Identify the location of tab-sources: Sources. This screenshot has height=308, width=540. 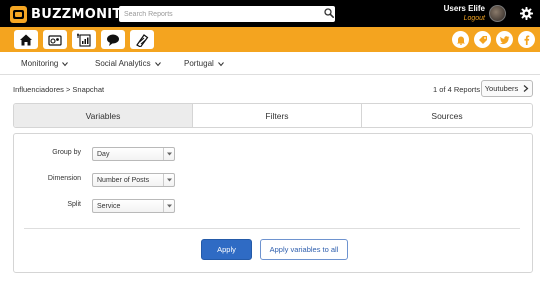
(447, 115).